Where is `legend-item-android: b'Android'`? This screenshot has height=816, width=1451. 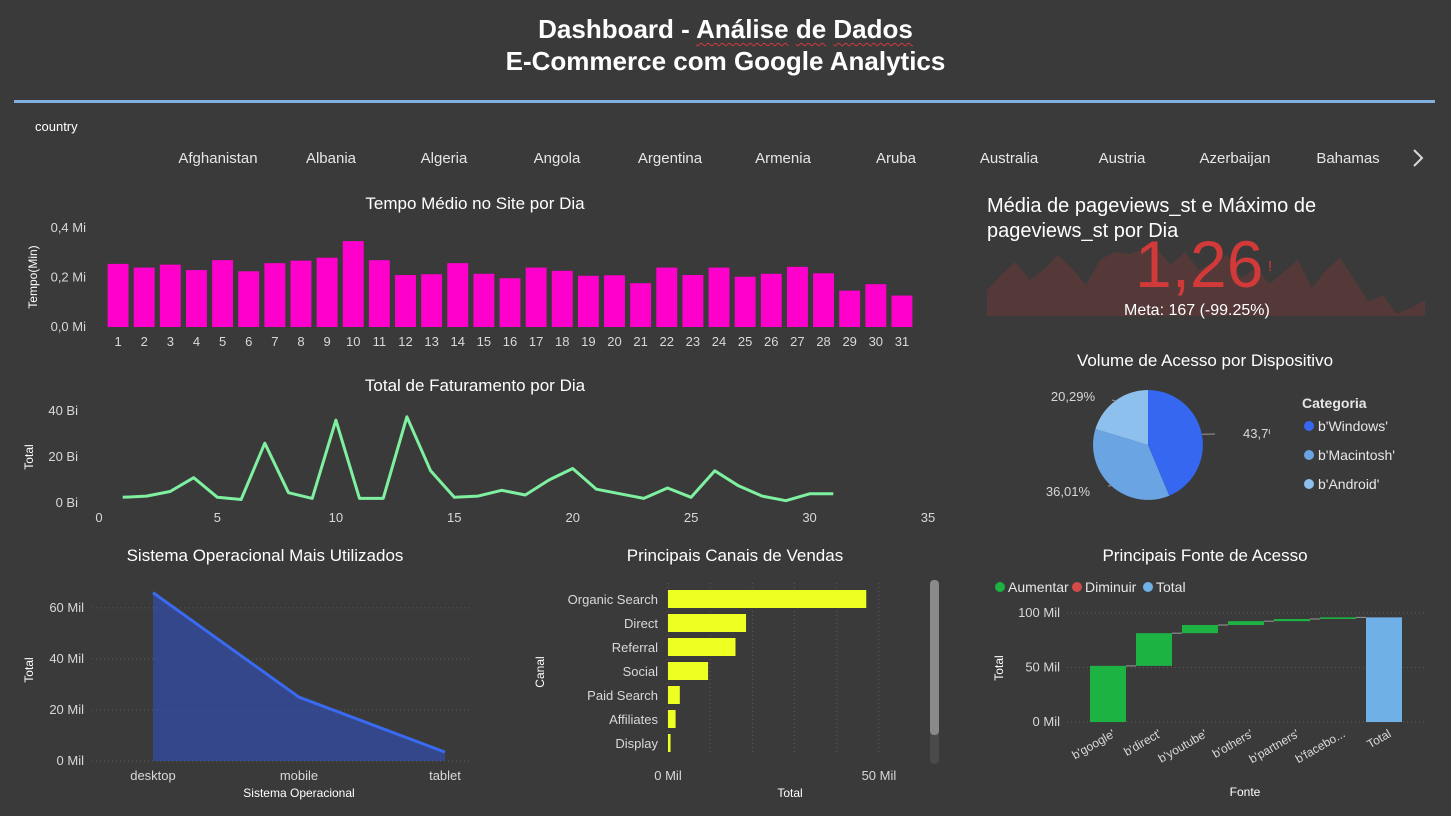
legend-item-android: b'Android' is located at coordinates (1341, 484).